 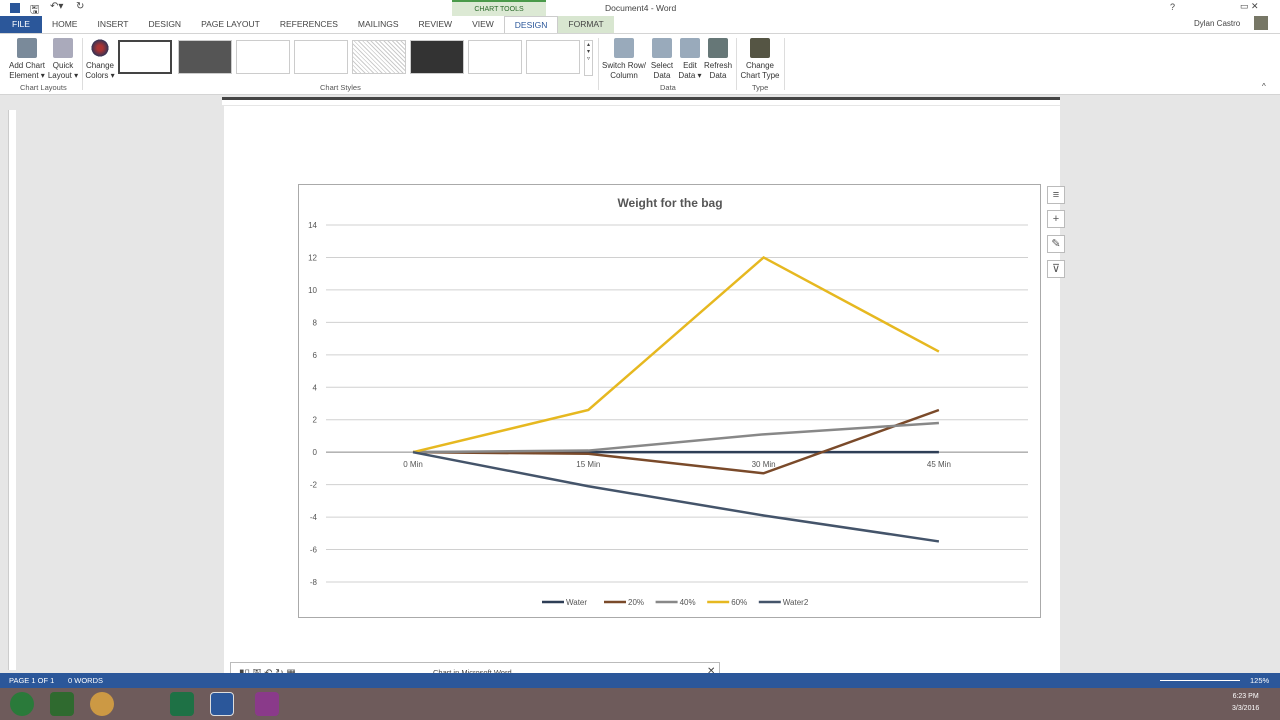 What do you see at coordinates (309, 24) in the screenshot?
I see `tab-references: REFERENCES` at bounding box center [309, 24].